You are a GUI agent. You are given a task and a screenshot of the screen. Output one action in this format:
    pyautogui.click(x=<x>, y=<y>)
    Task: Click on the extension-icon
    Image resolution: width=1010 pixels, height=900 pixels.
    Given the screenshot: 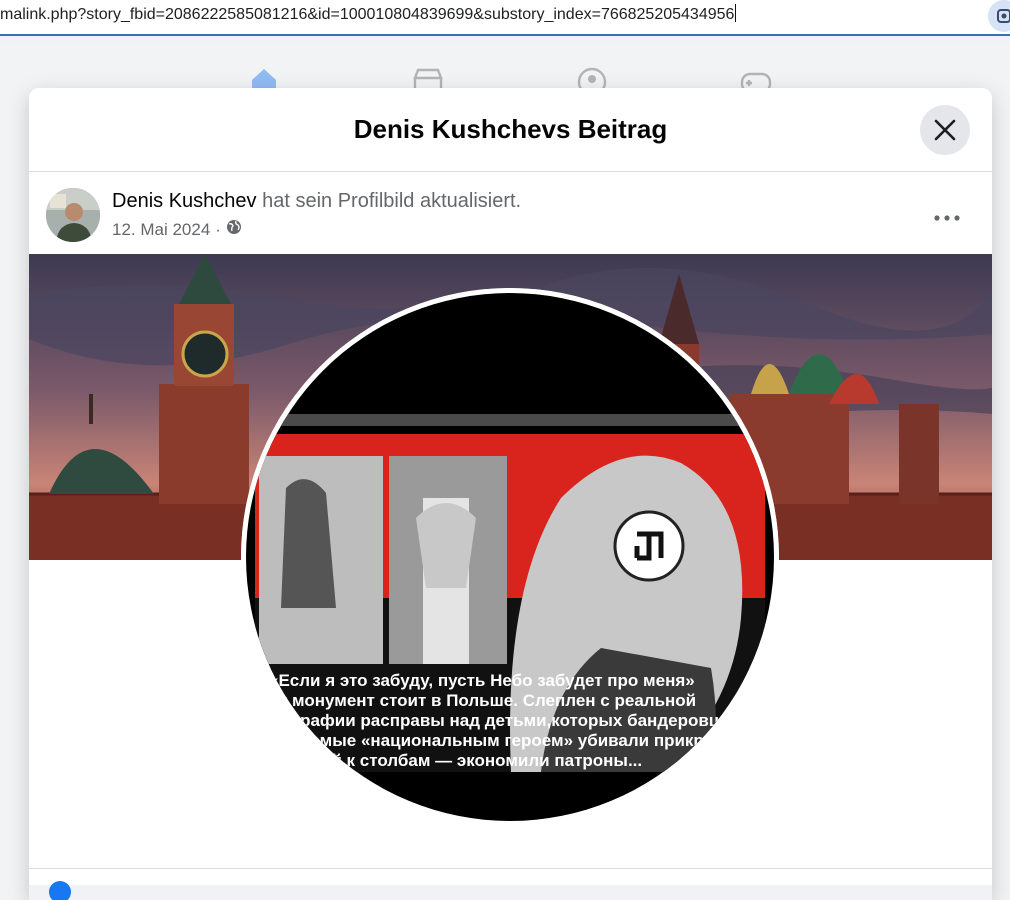 What is the action you would take?
    pyautogui.click(x=999, y=16)
    